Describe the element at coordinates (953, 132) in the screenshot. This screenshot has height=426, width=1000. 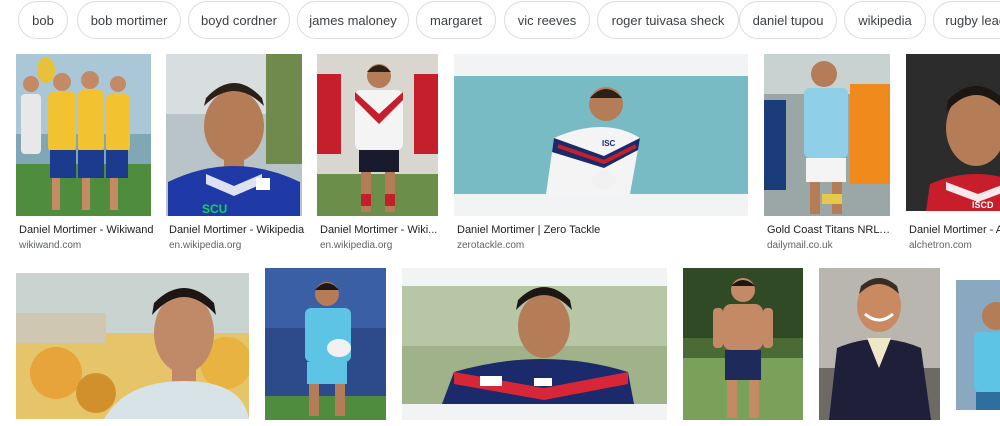
I see `result-thumbnail: ISCD` at that location.